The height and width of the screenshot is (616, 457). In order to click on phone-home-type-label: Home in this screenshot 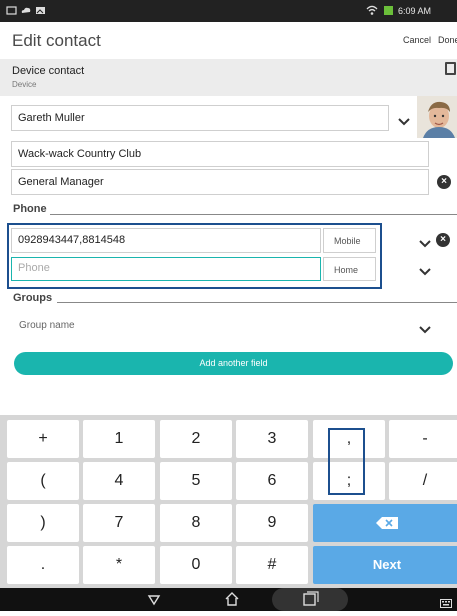, I will do `click(346, 270)`.